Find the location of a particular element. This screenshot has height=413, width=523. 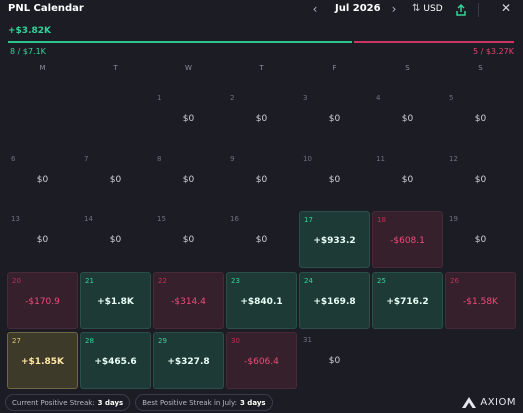

day-number: 4 is located at coordinates (378, 98).